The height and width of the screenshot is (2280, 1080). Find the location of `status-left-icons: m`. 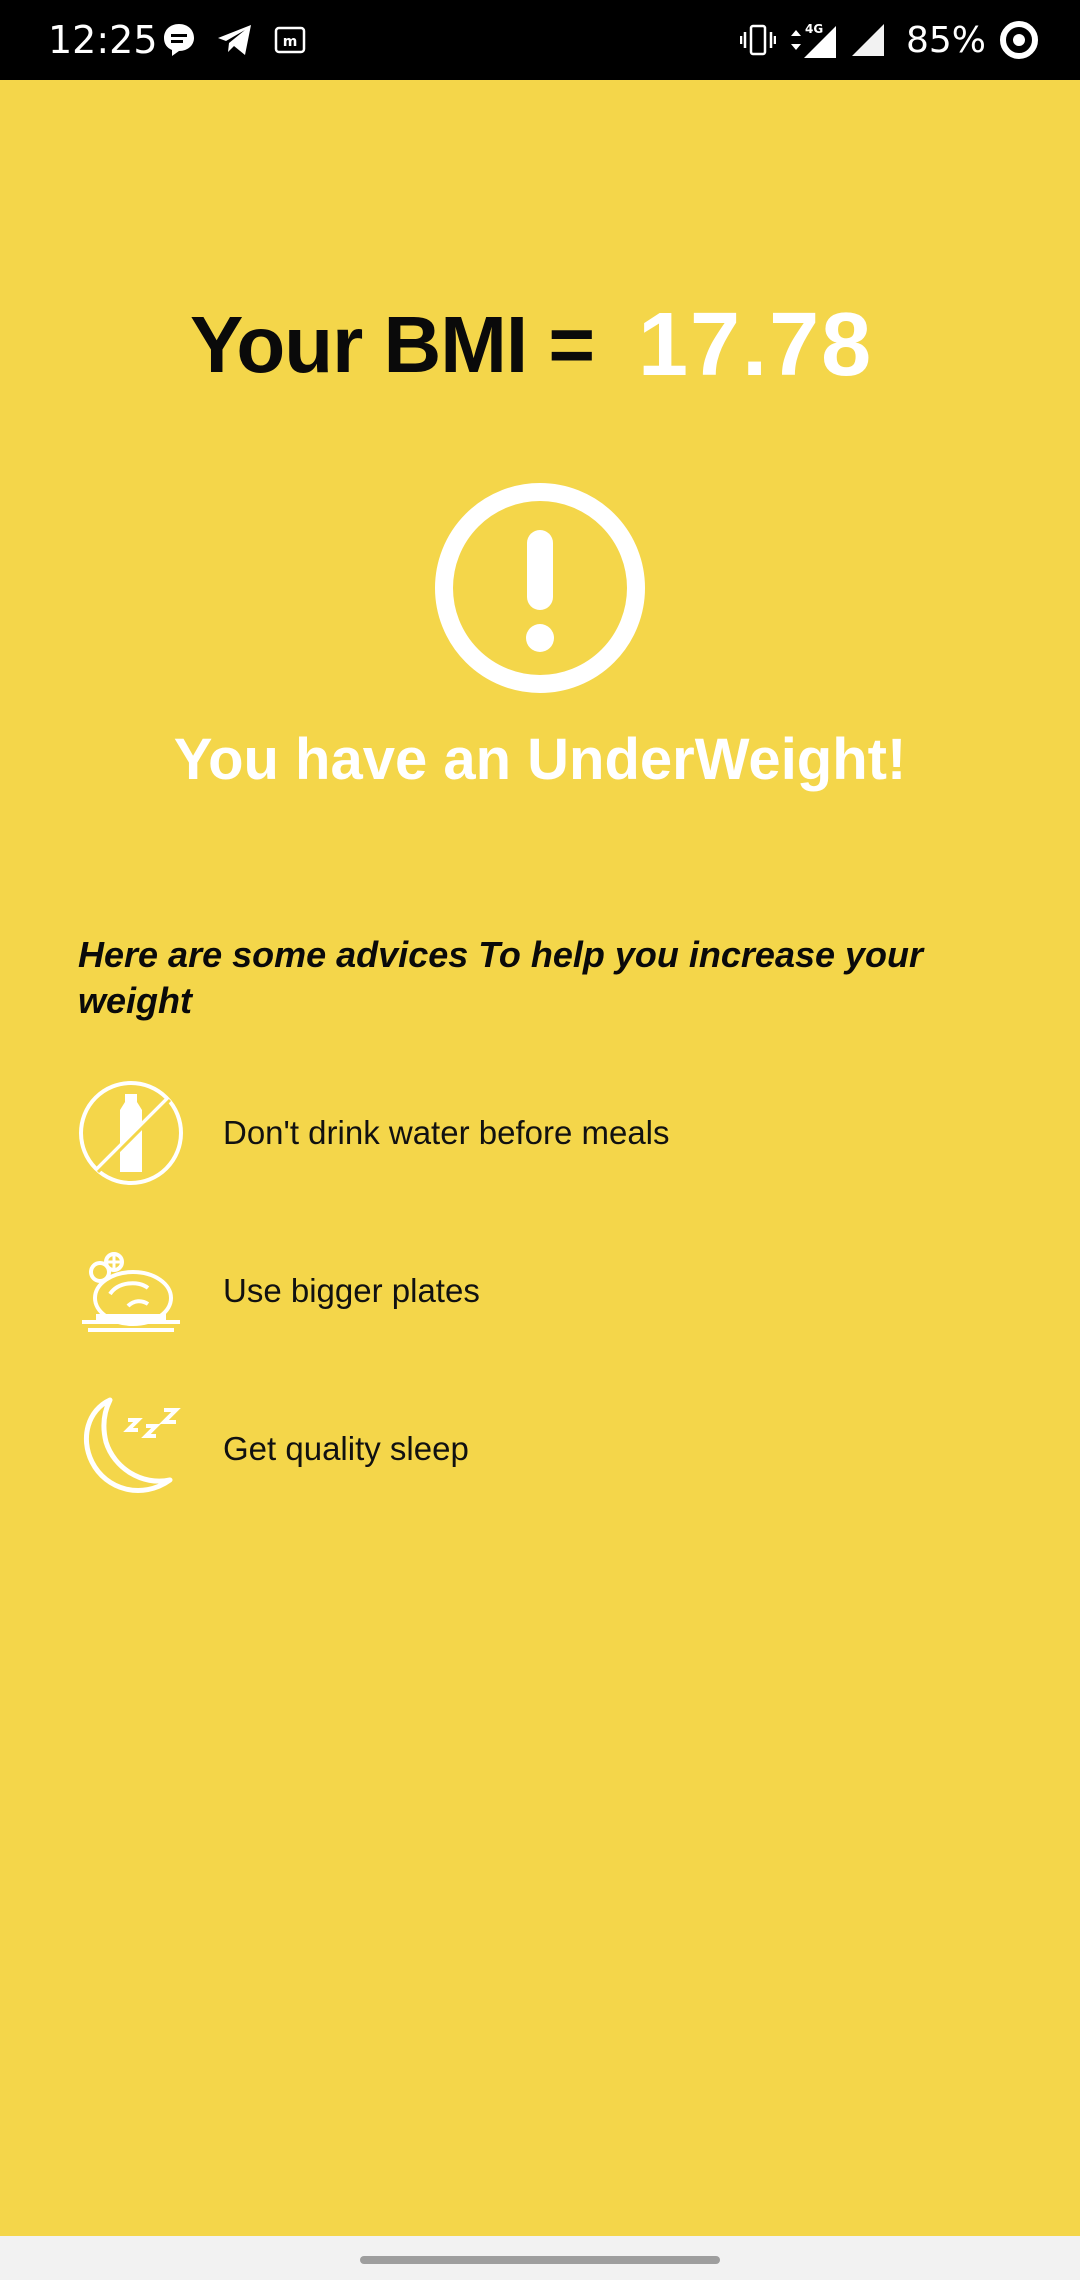

status-left-icons: m is located at coordinates (234, 40).